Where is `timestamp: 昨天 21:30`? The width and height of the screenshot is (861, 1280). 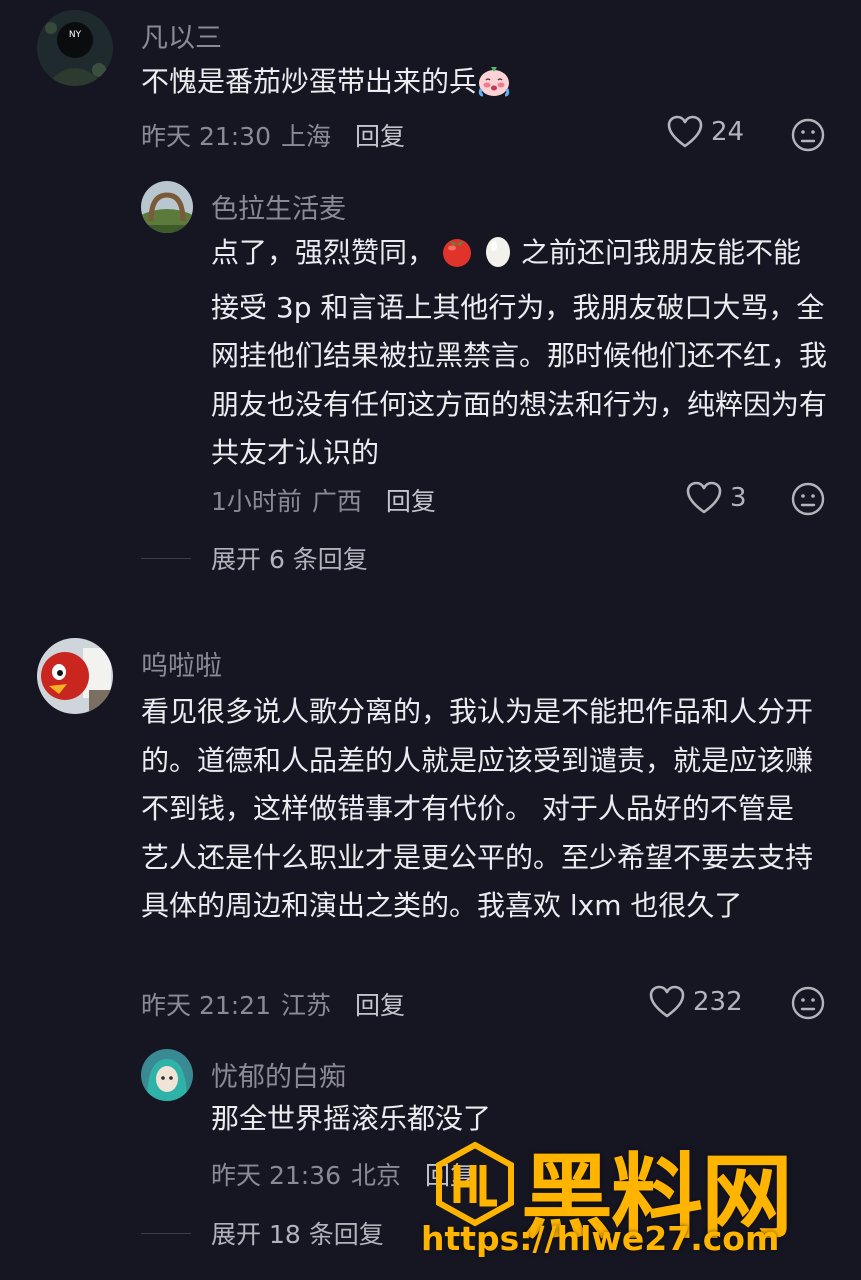
timestamp: 昨天 21:30 is located at coordinates (206, 136).